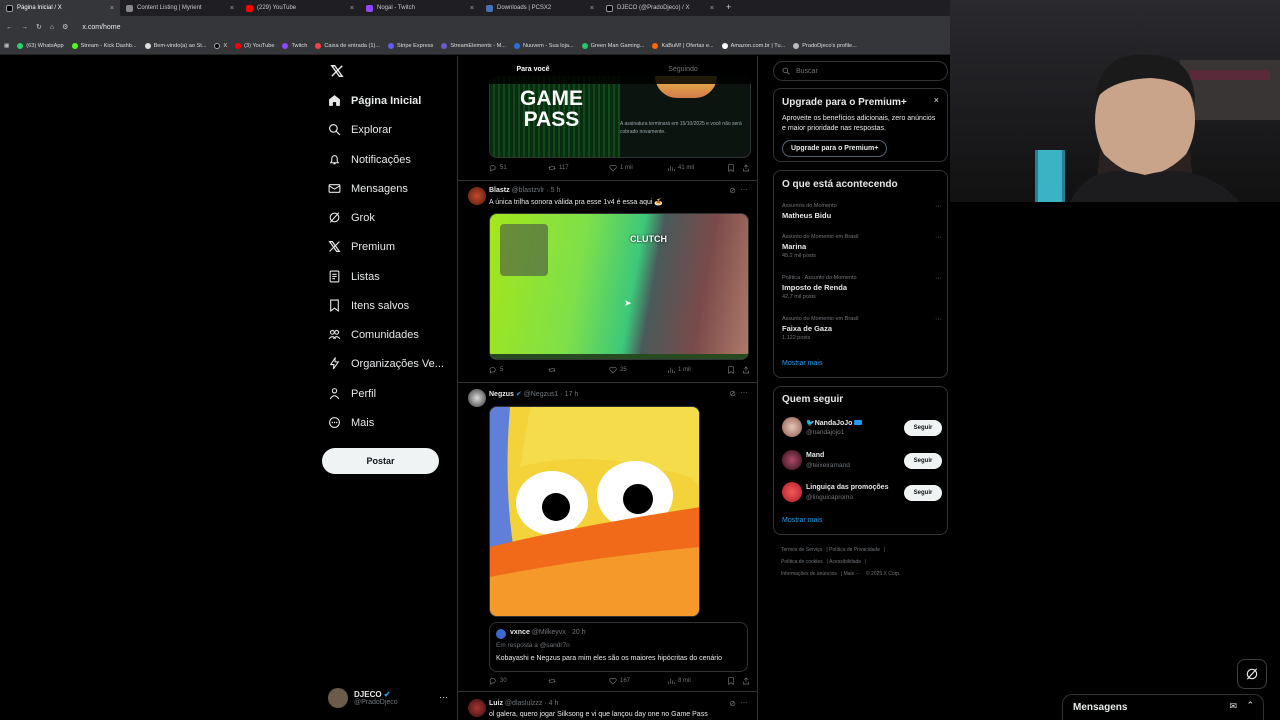 This screenshot has height=720, width=1280. Describe the element at coordinates (60, 8) in the screenshot. I see `browser-tab-x-home: Página Inicial / X ×` at that location.